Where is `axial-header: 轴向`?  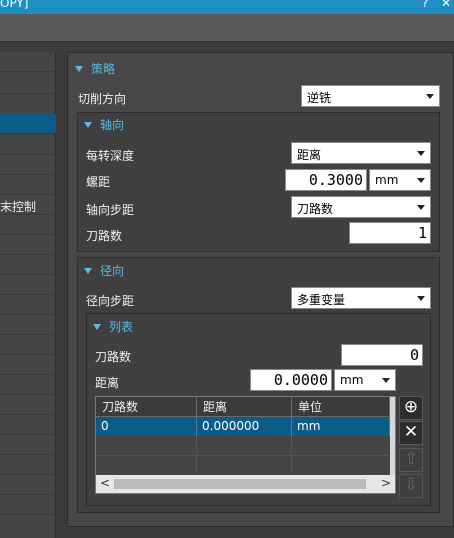 axial-header: 轴向 is located at coordinates (104, 124).